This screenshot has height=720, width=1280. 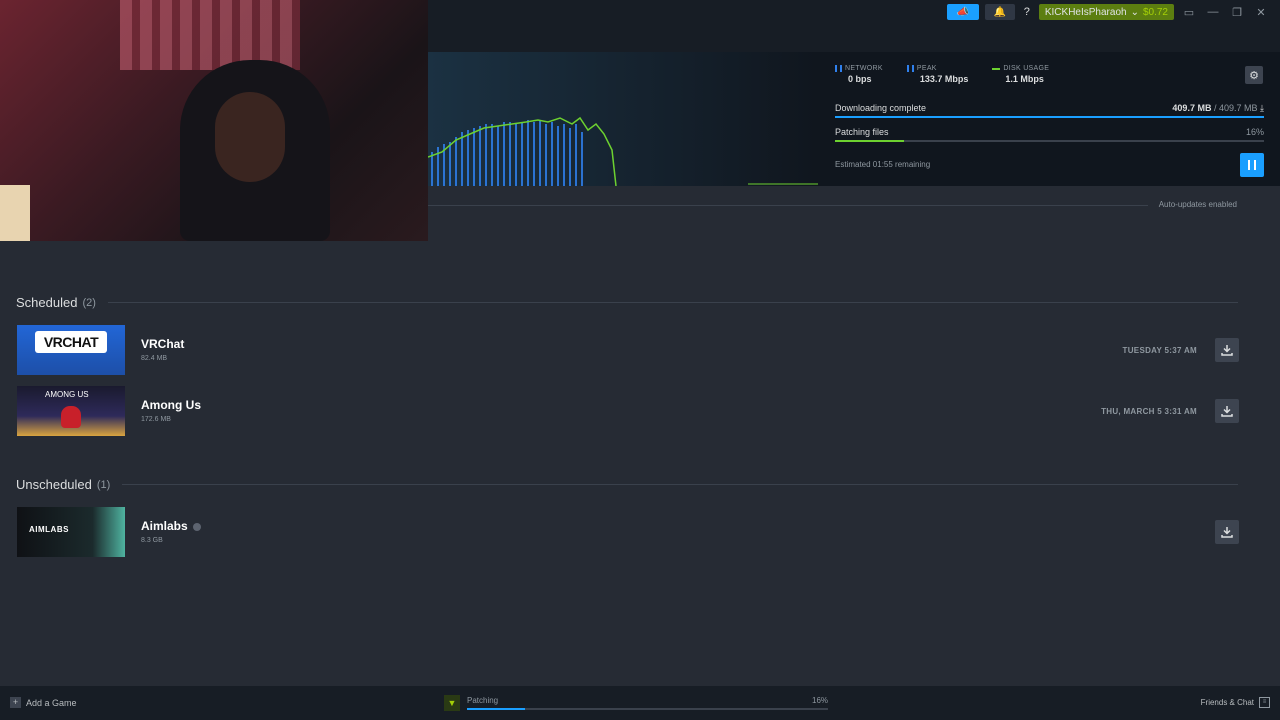 What do you see at coordinates (1262, 108) in the screenshot?
I see `download-icon: ⤓` at bounding box center [1262, 108].